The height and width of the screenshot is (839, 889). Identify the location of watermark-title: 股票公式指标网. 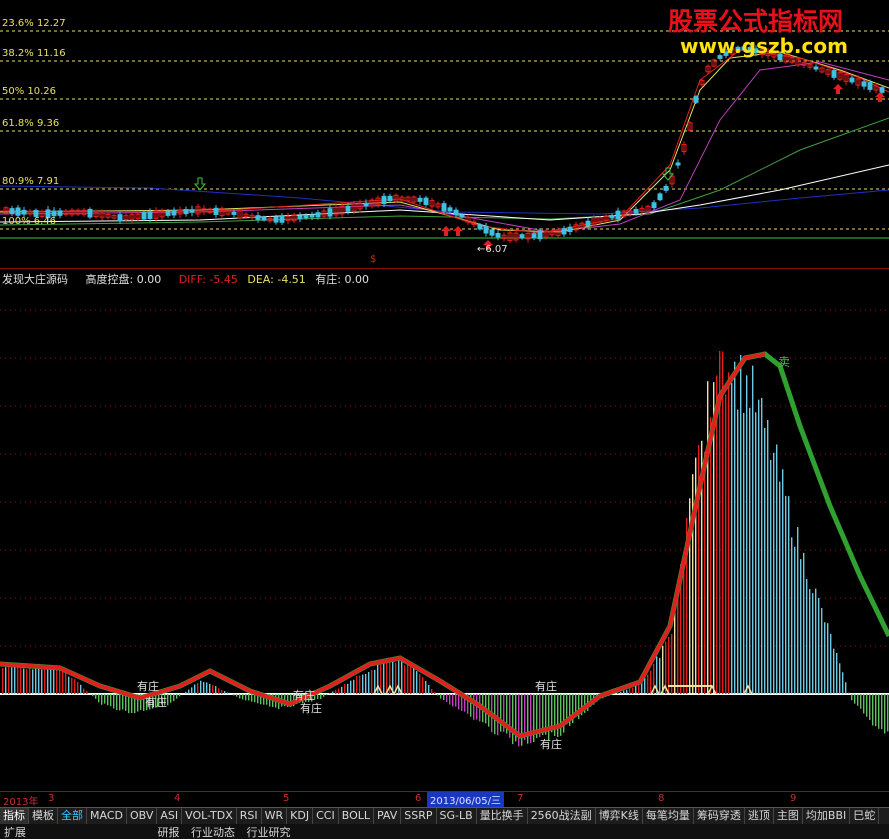
(756, 21).